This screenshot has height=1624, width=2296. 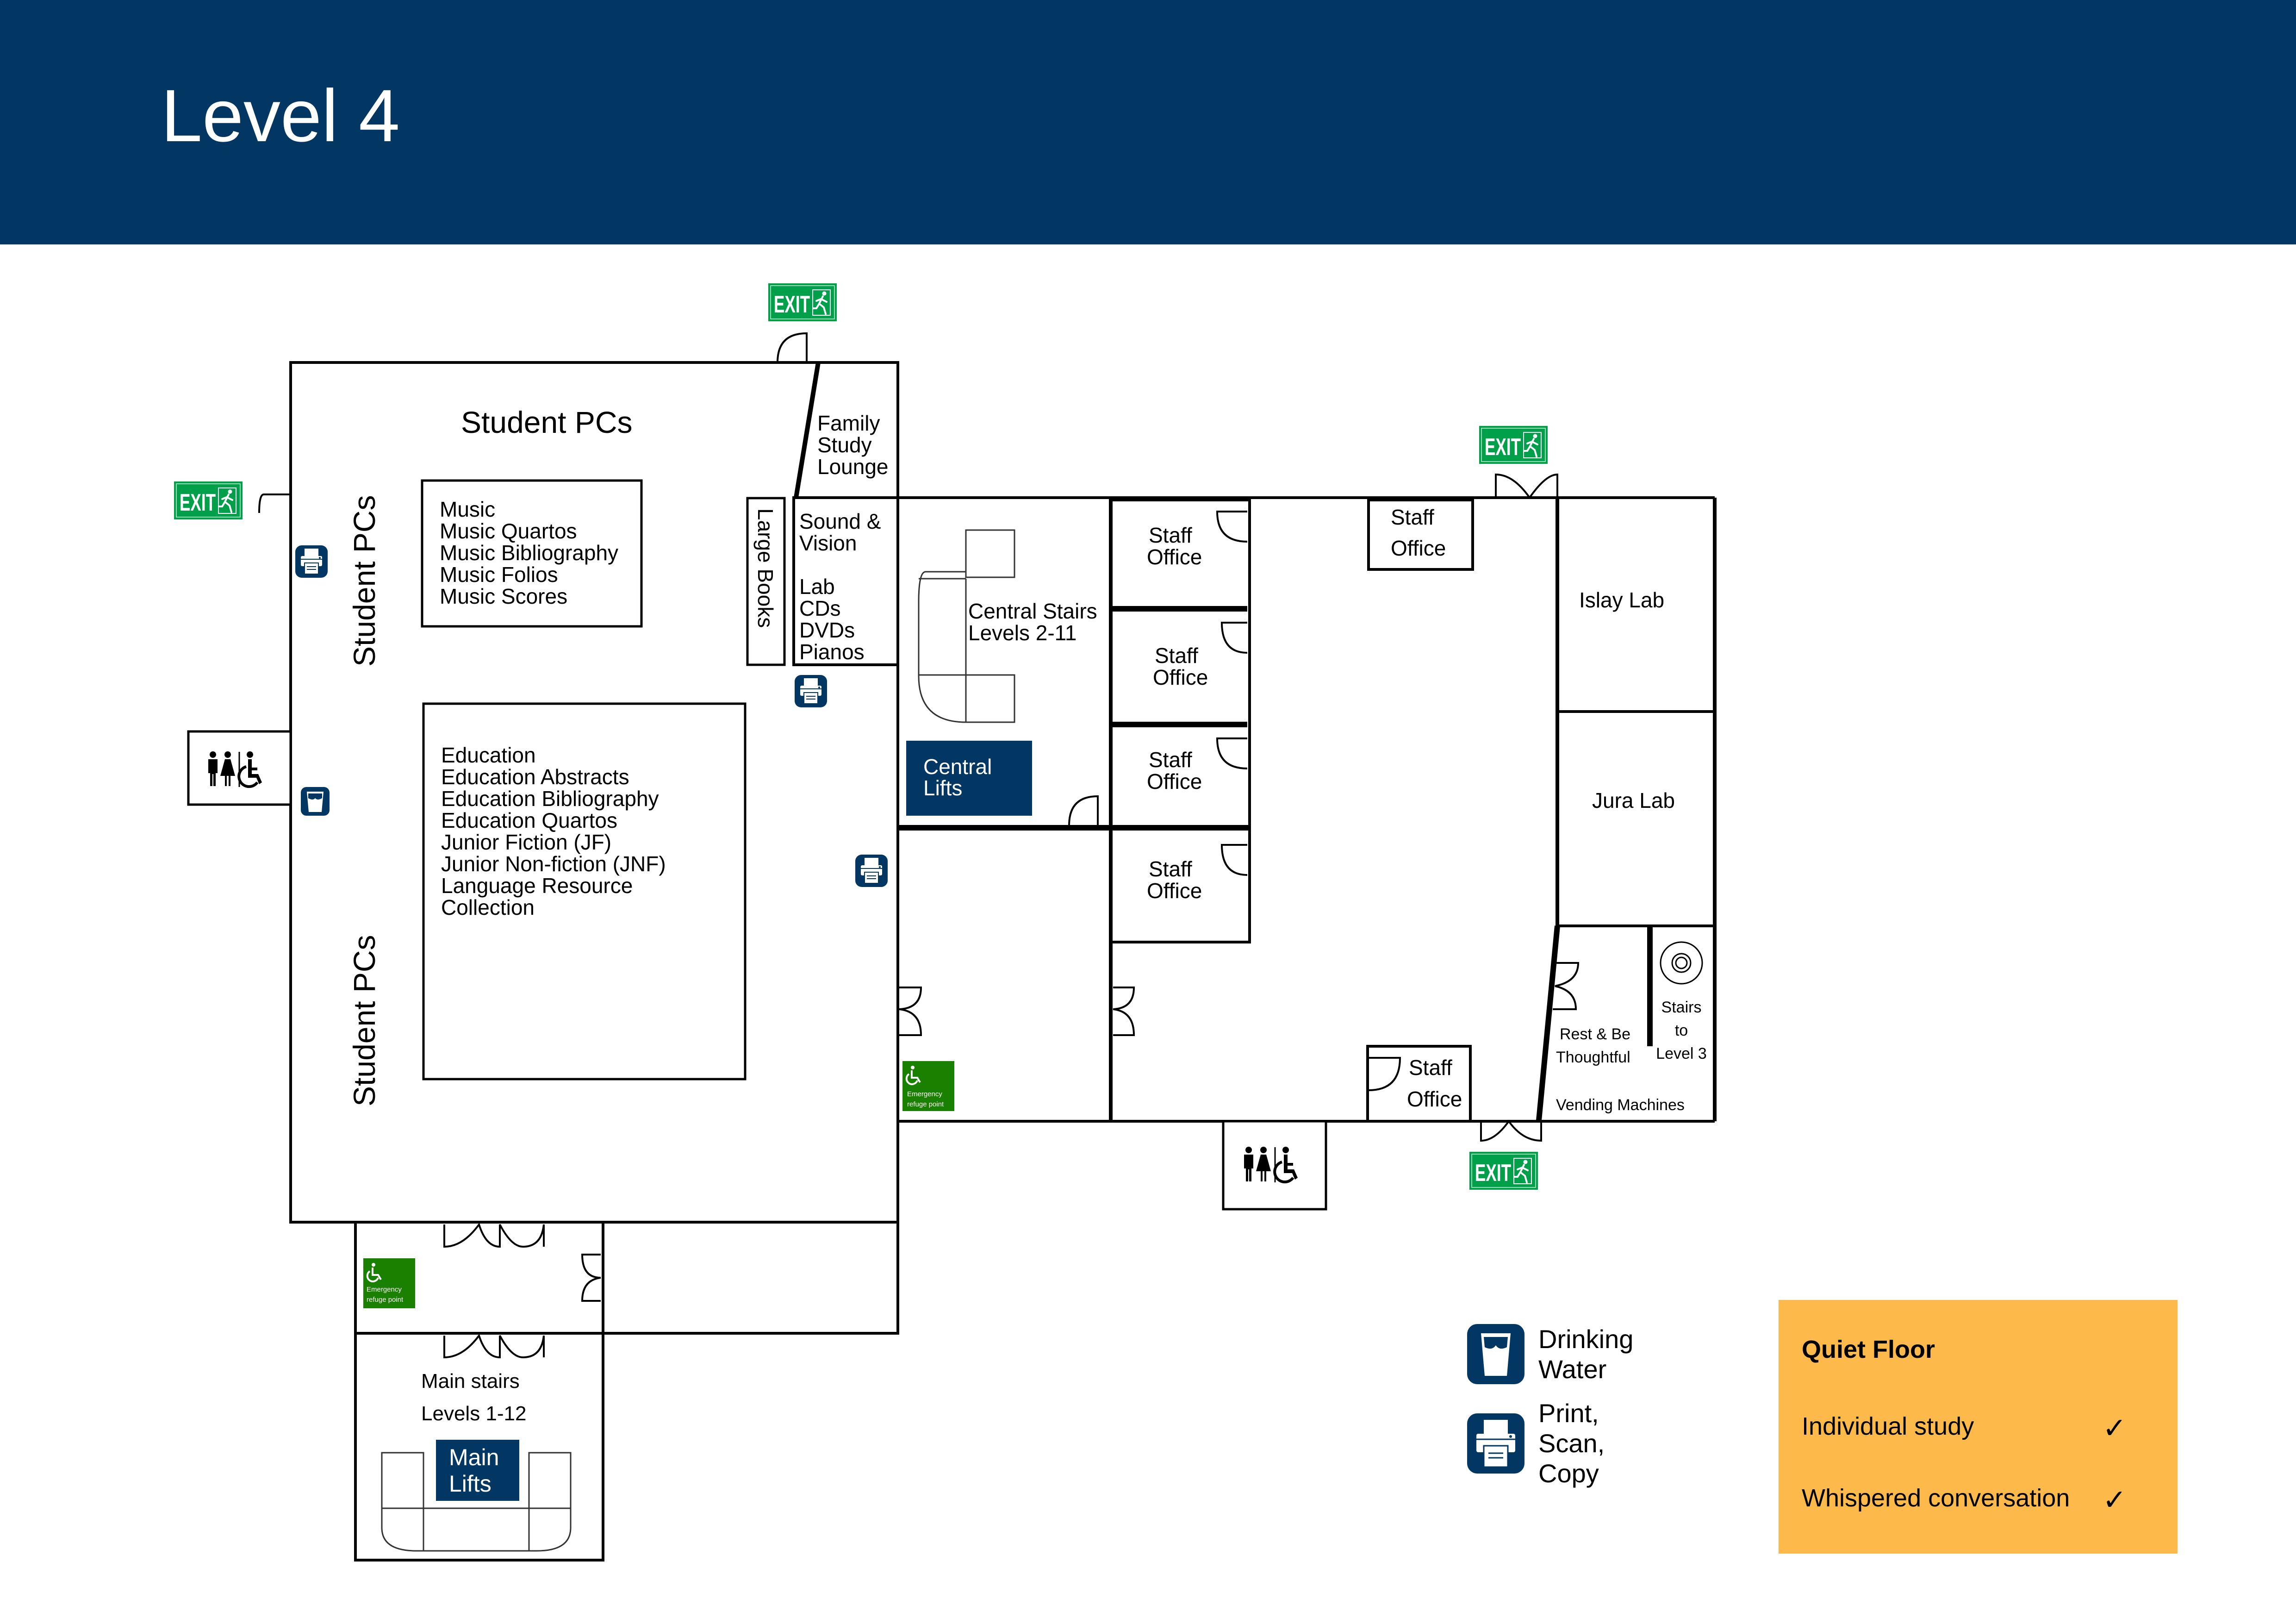 What do you see at coordinates (1503, 1171) in the screenshot?
I see `exit-sign-southeast` at bounding box center [1503, 1171].